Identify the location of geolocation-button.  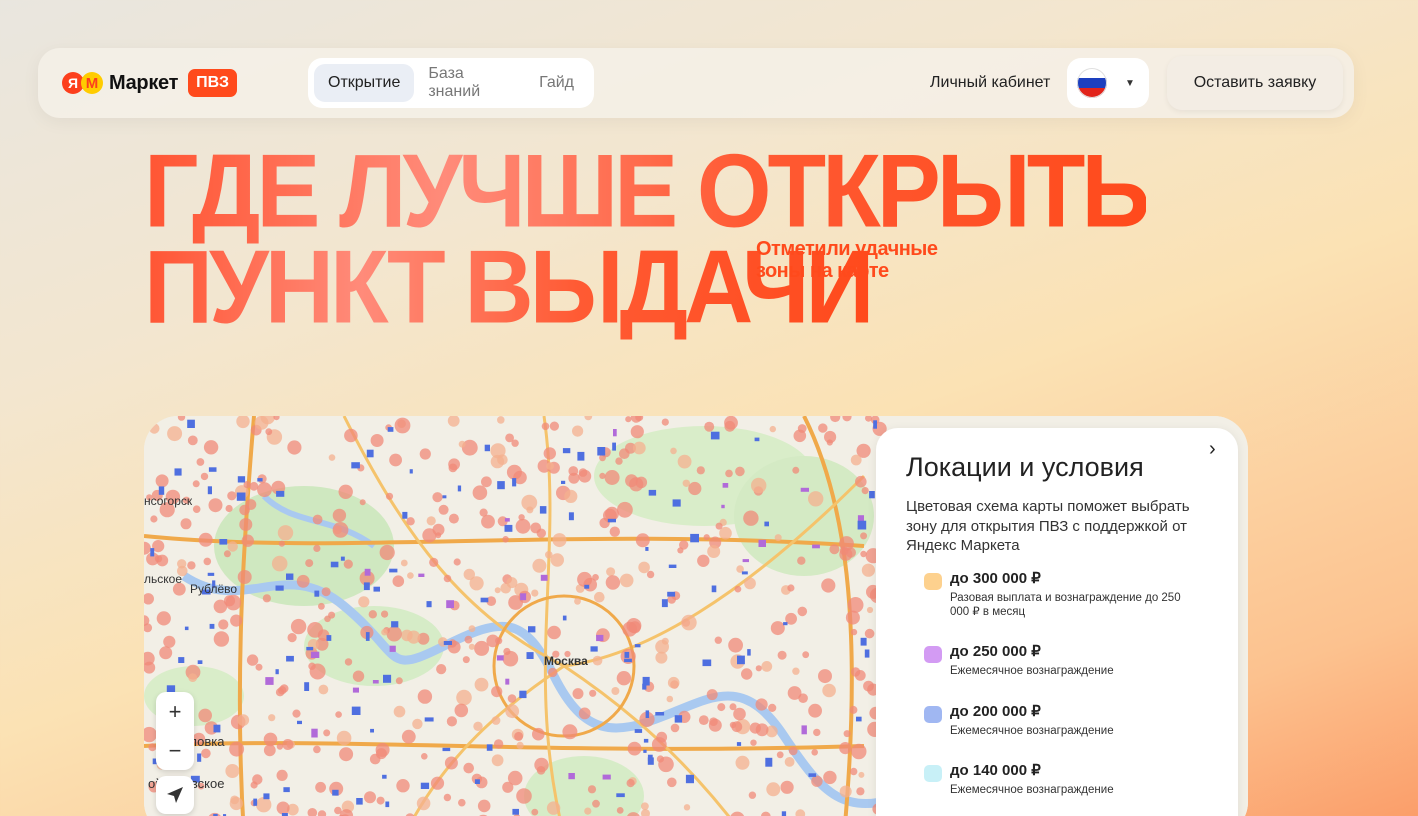
(175, 795).